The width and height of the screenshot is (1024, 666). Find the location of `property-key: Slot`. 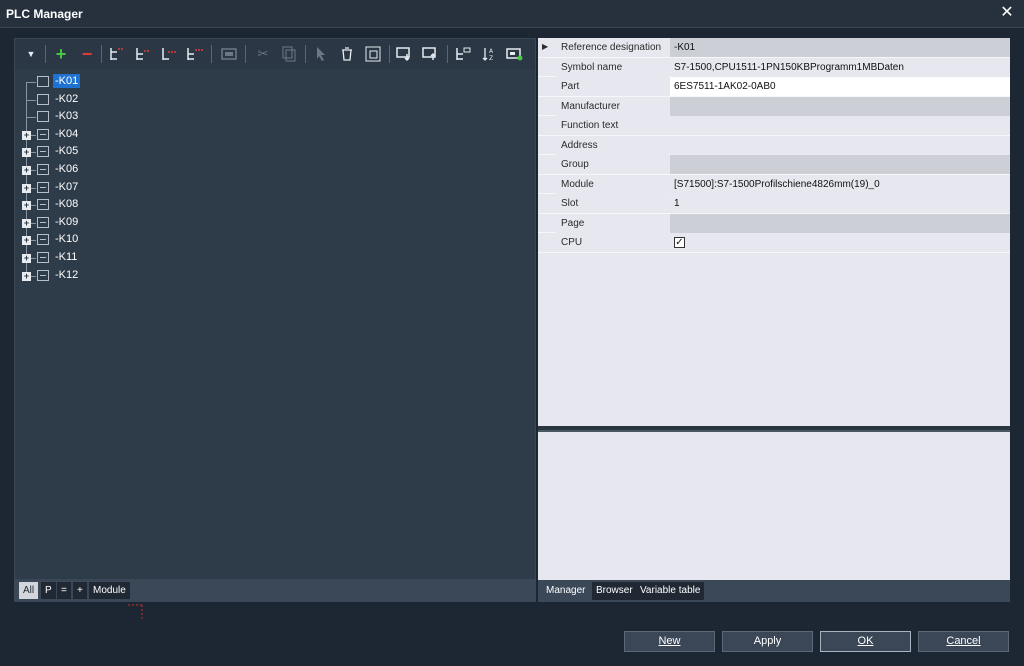

property-key: Slot is located at coordinates (612, 203).